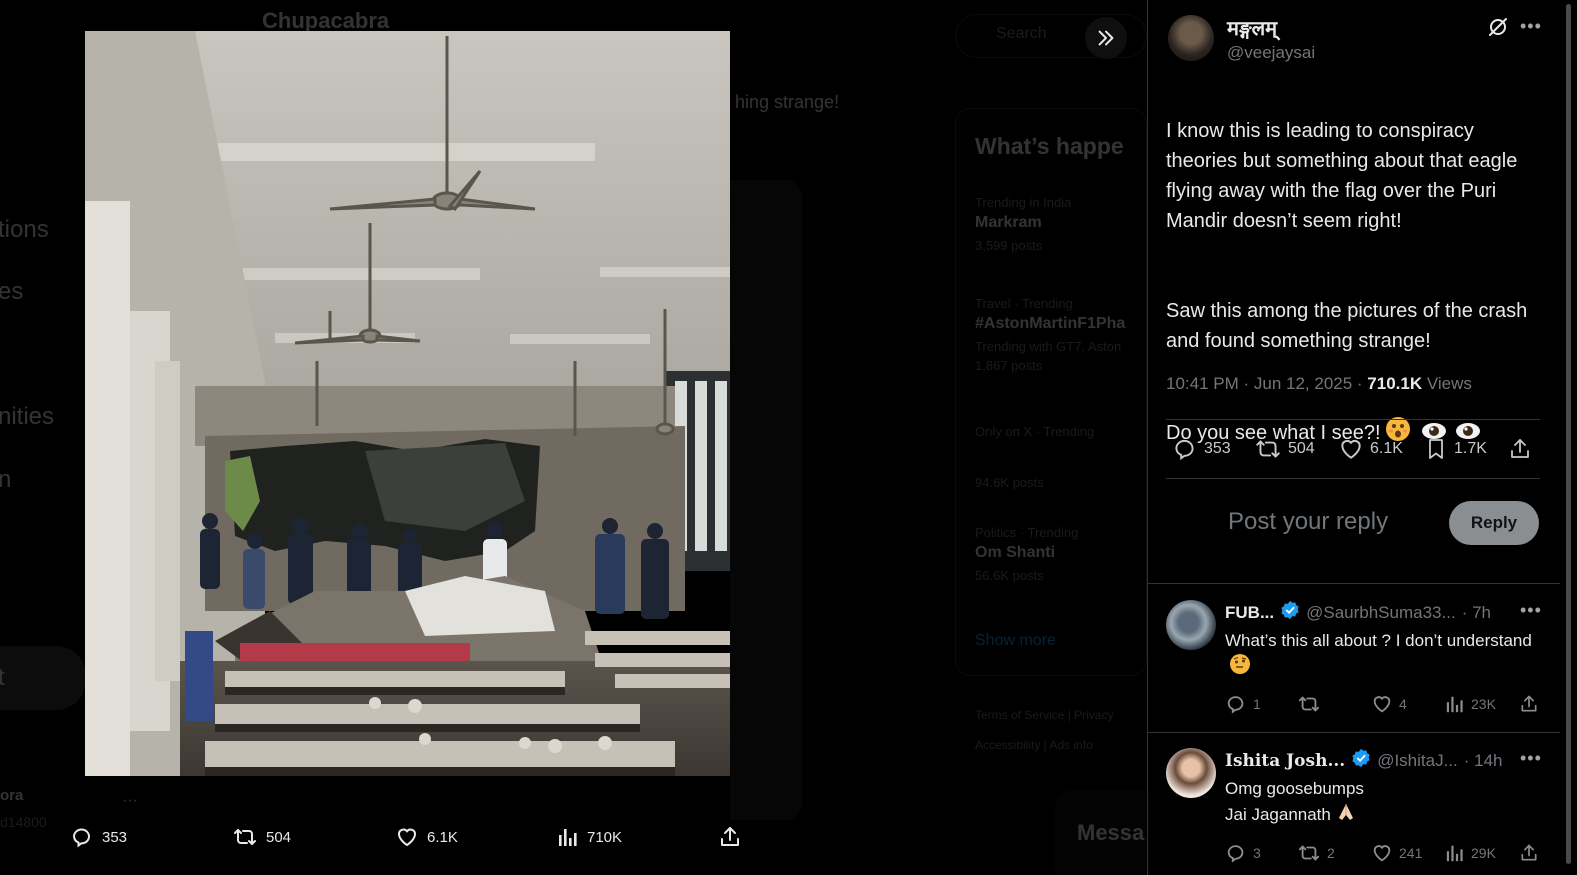 The height and width of the screenshot is (875, 1577). I want to click on reply-age: · 14h, so click(1483, 761).